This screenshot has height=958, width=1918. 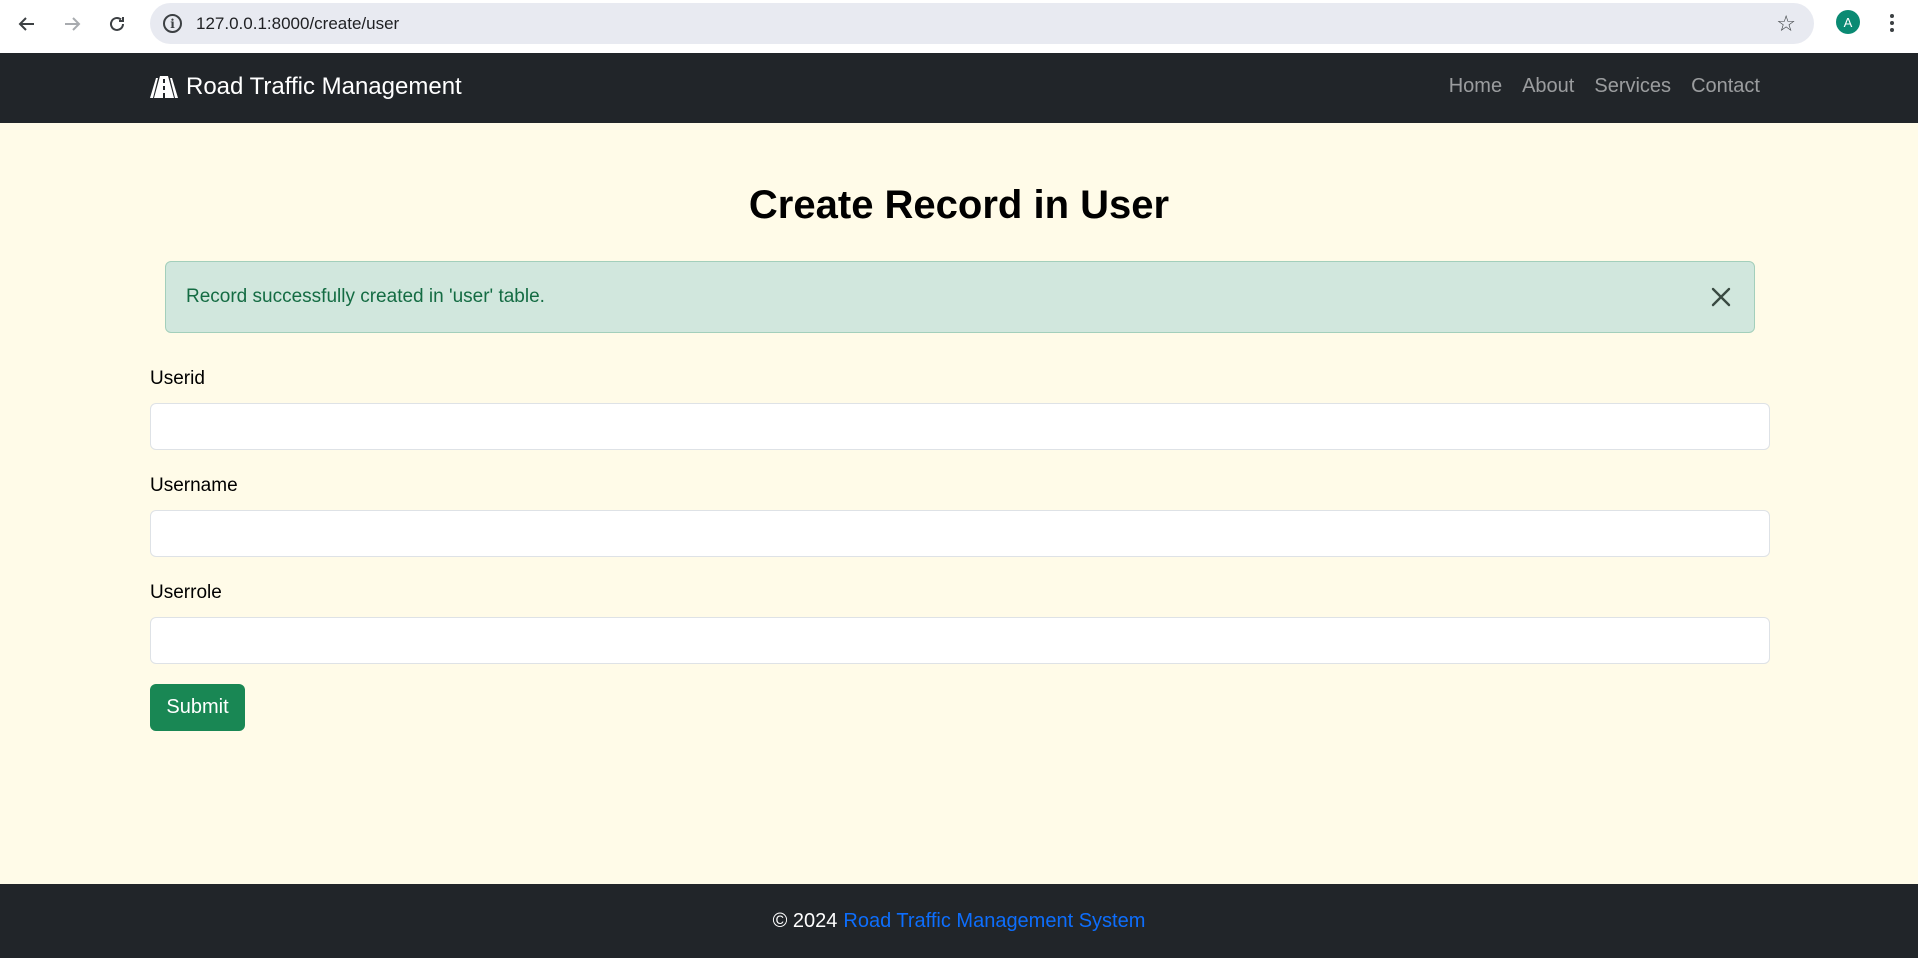 I want to click on nav-link-services: Services, so click(x=1632, y=86).